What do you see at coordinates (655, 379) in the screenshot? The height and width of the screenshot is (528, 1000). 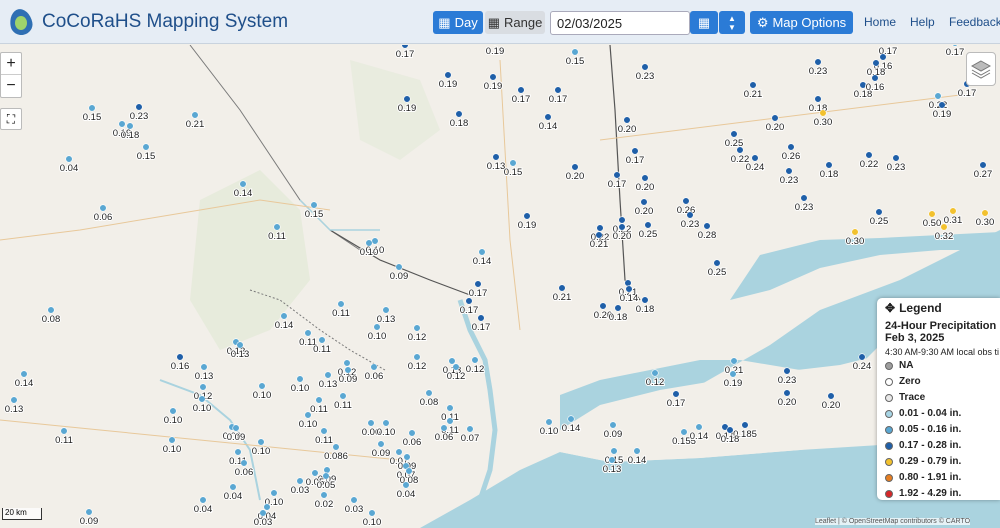 I see `station-marker: 0.12` at bounding box center [655, 379].